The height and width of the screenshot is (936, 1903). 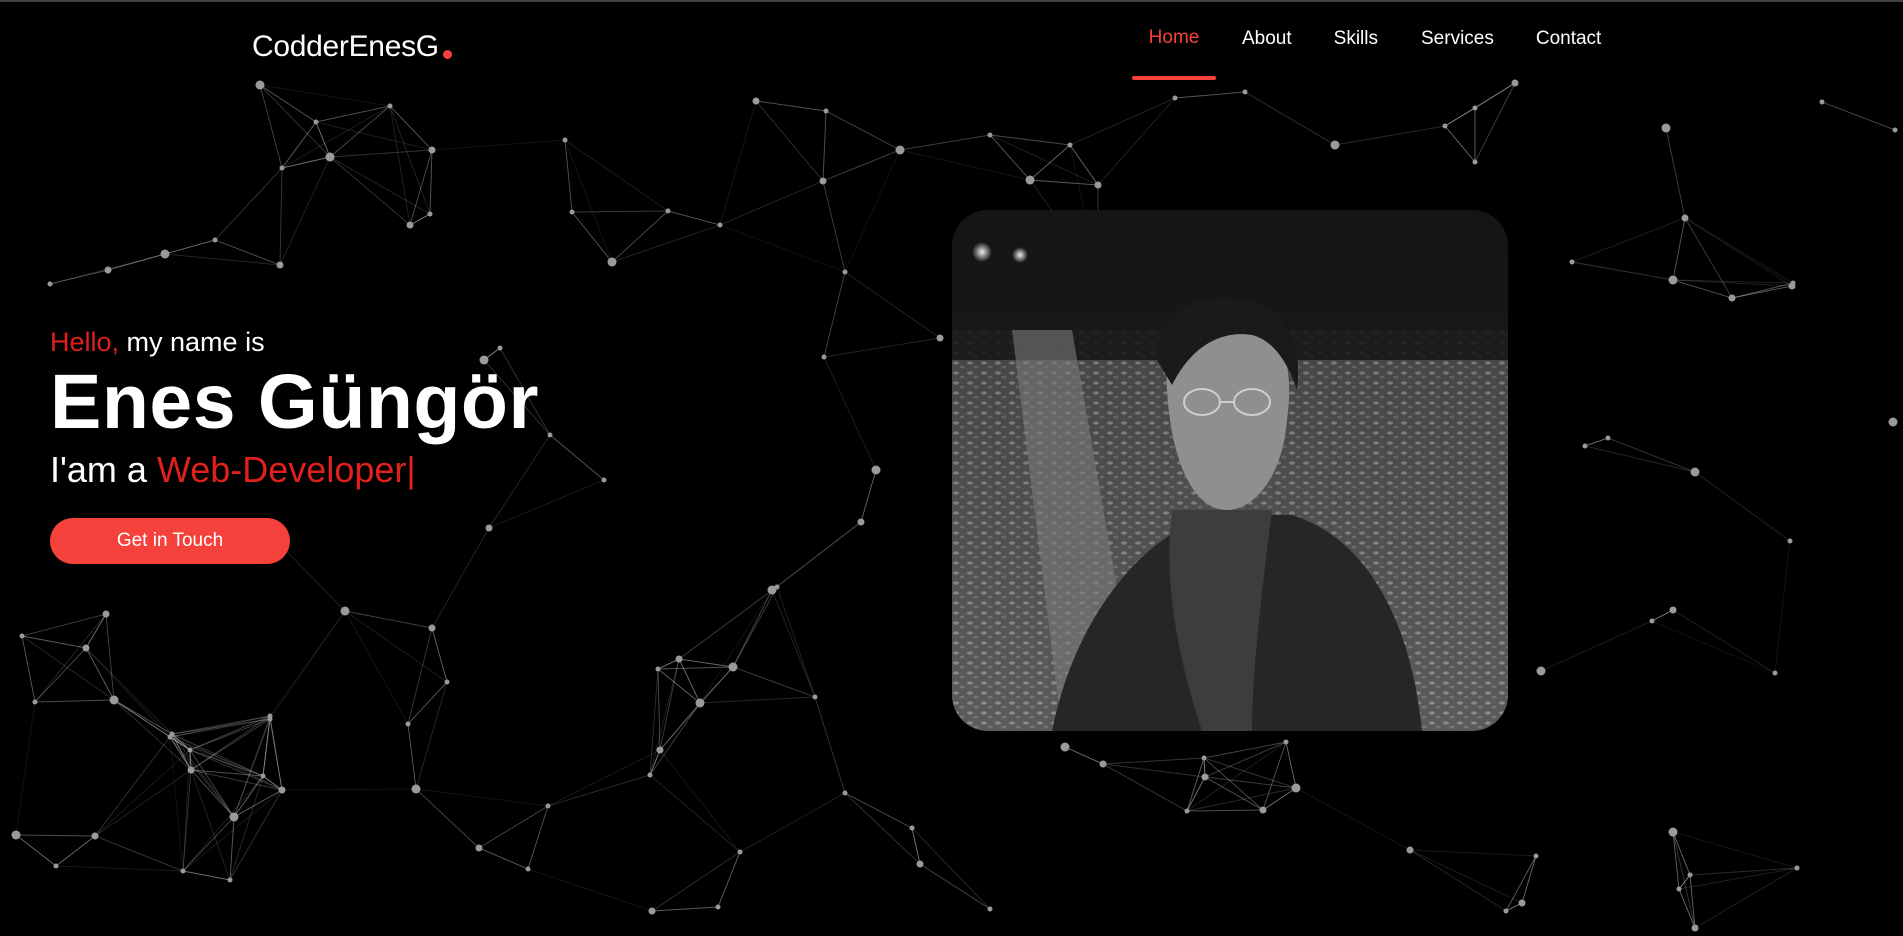 I want to click on site-logo: CodderEnesG, so click(x=352, y=47).